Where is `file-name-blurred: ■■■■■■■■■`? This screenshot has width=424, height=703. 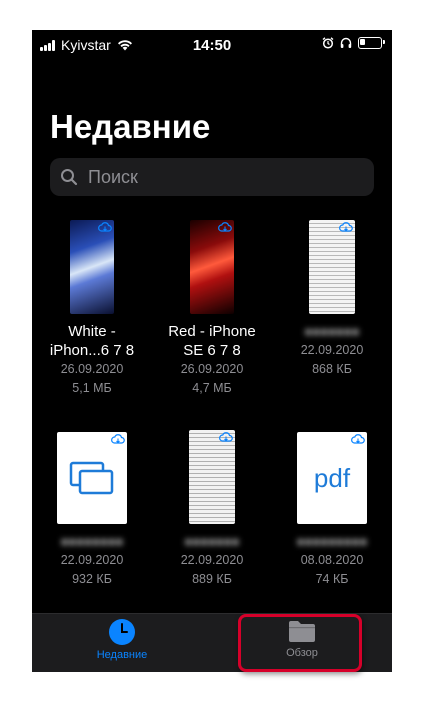
file-name-blurred: ■■■■■■■■■ is located at coordinates (332, 541).